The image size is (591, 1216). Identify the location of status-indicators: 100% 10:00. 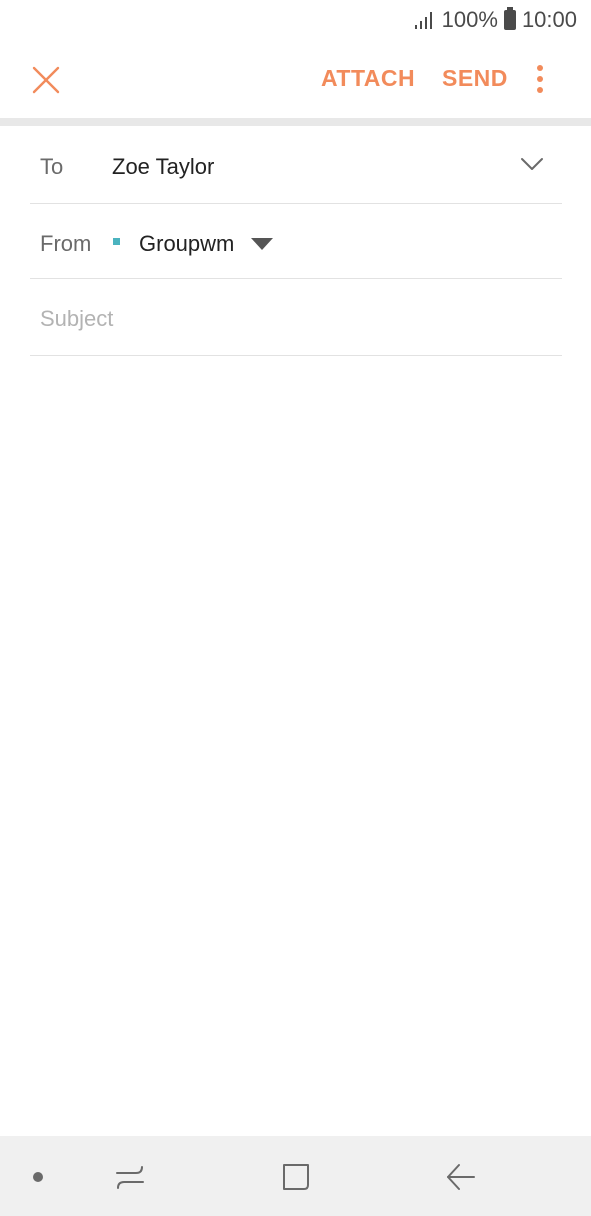
(495, 20).